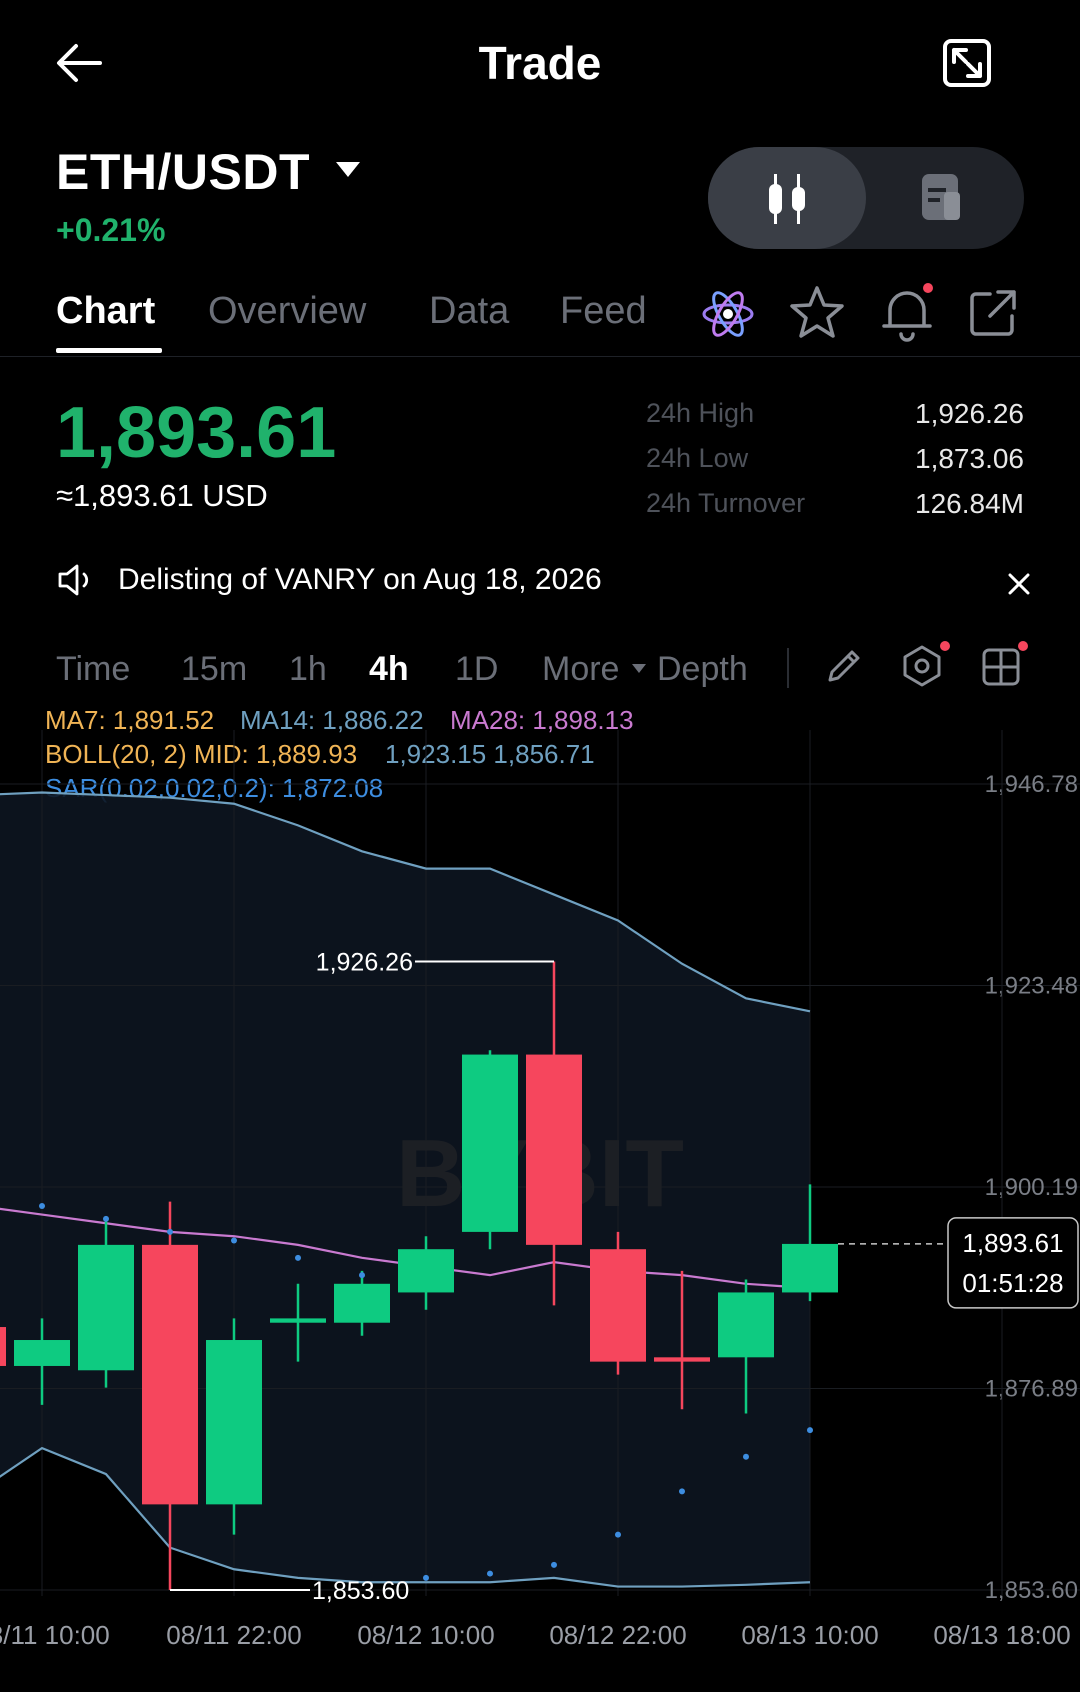 This screenshot has height=1692, width=1080. What do you see at coordinates (726, 503) in the screenshot?
I see `stat-24h-turnover-label: 24h Turnover` at bounding box center [726, 503].